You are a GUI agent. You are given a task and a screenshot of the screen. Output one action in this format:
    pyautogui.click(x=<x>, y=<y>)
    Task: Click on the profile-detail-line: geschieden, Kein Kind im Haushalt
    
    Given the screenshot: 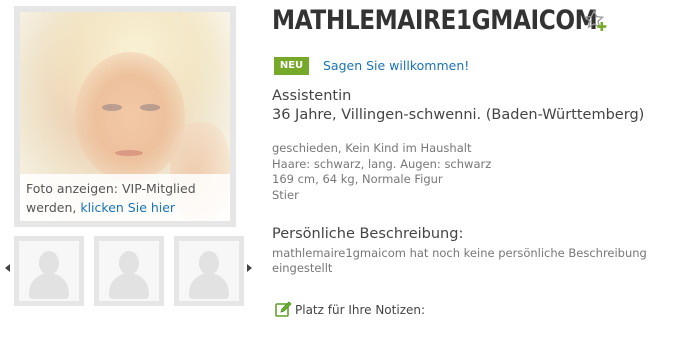 What is the action you would take?
    pyautogui.click(x=372, y=148)
    